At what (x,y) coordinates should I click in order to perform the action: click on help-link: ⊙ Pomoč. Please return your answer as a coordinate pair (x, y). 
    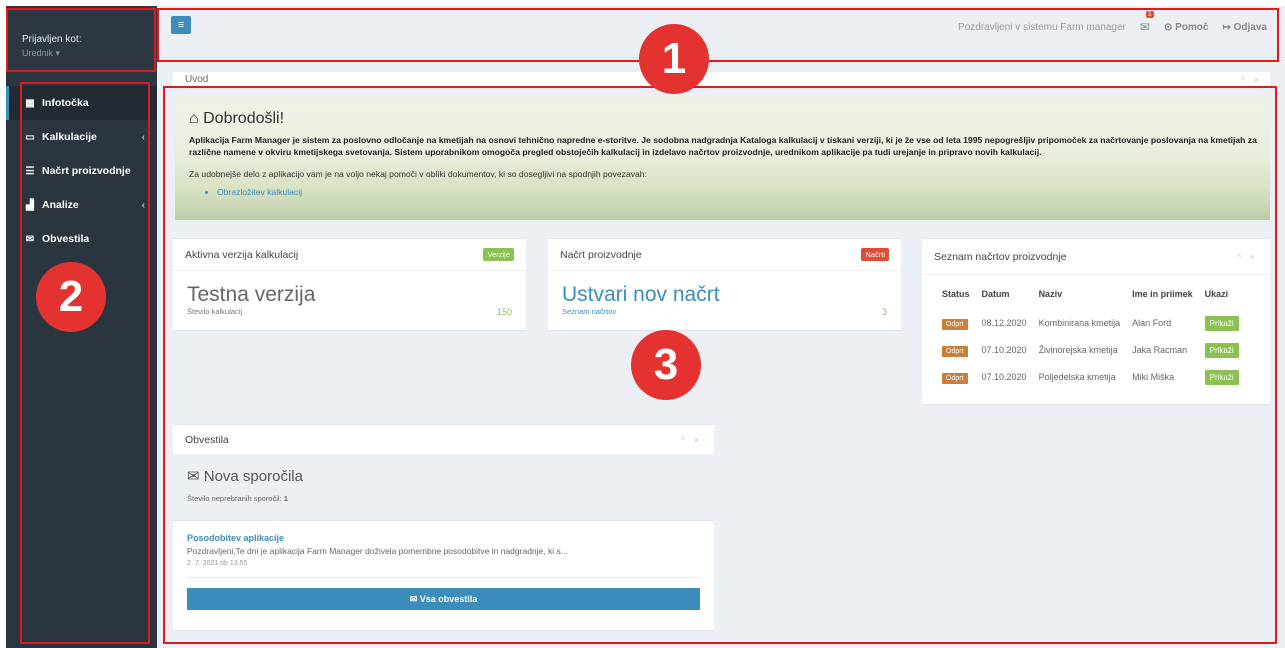
    Looking at the image, I should click on (1186, 27).